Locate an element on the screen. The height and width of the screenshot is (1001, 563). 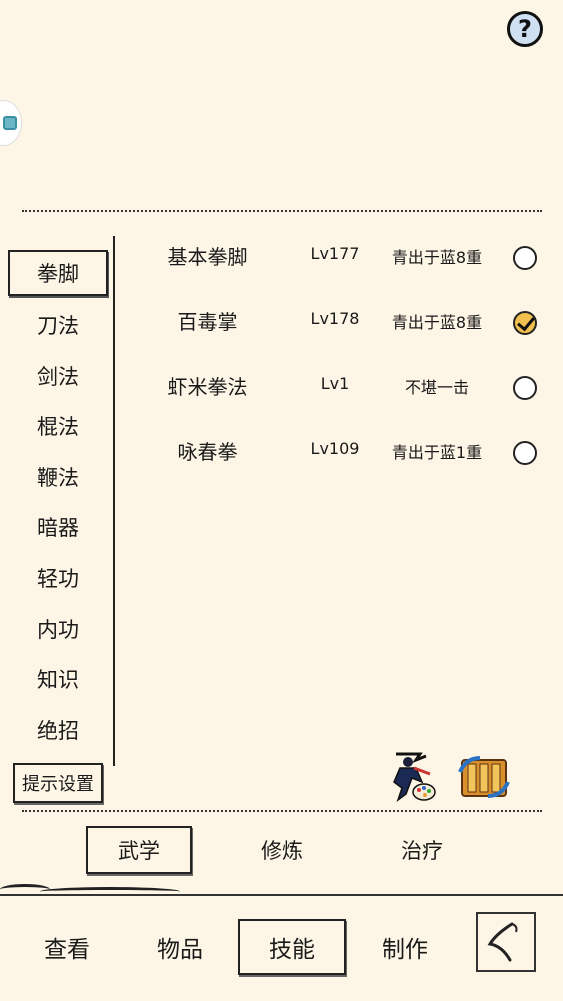
nav-tab-chakan: 查看 is located at coordinates (67, 947).